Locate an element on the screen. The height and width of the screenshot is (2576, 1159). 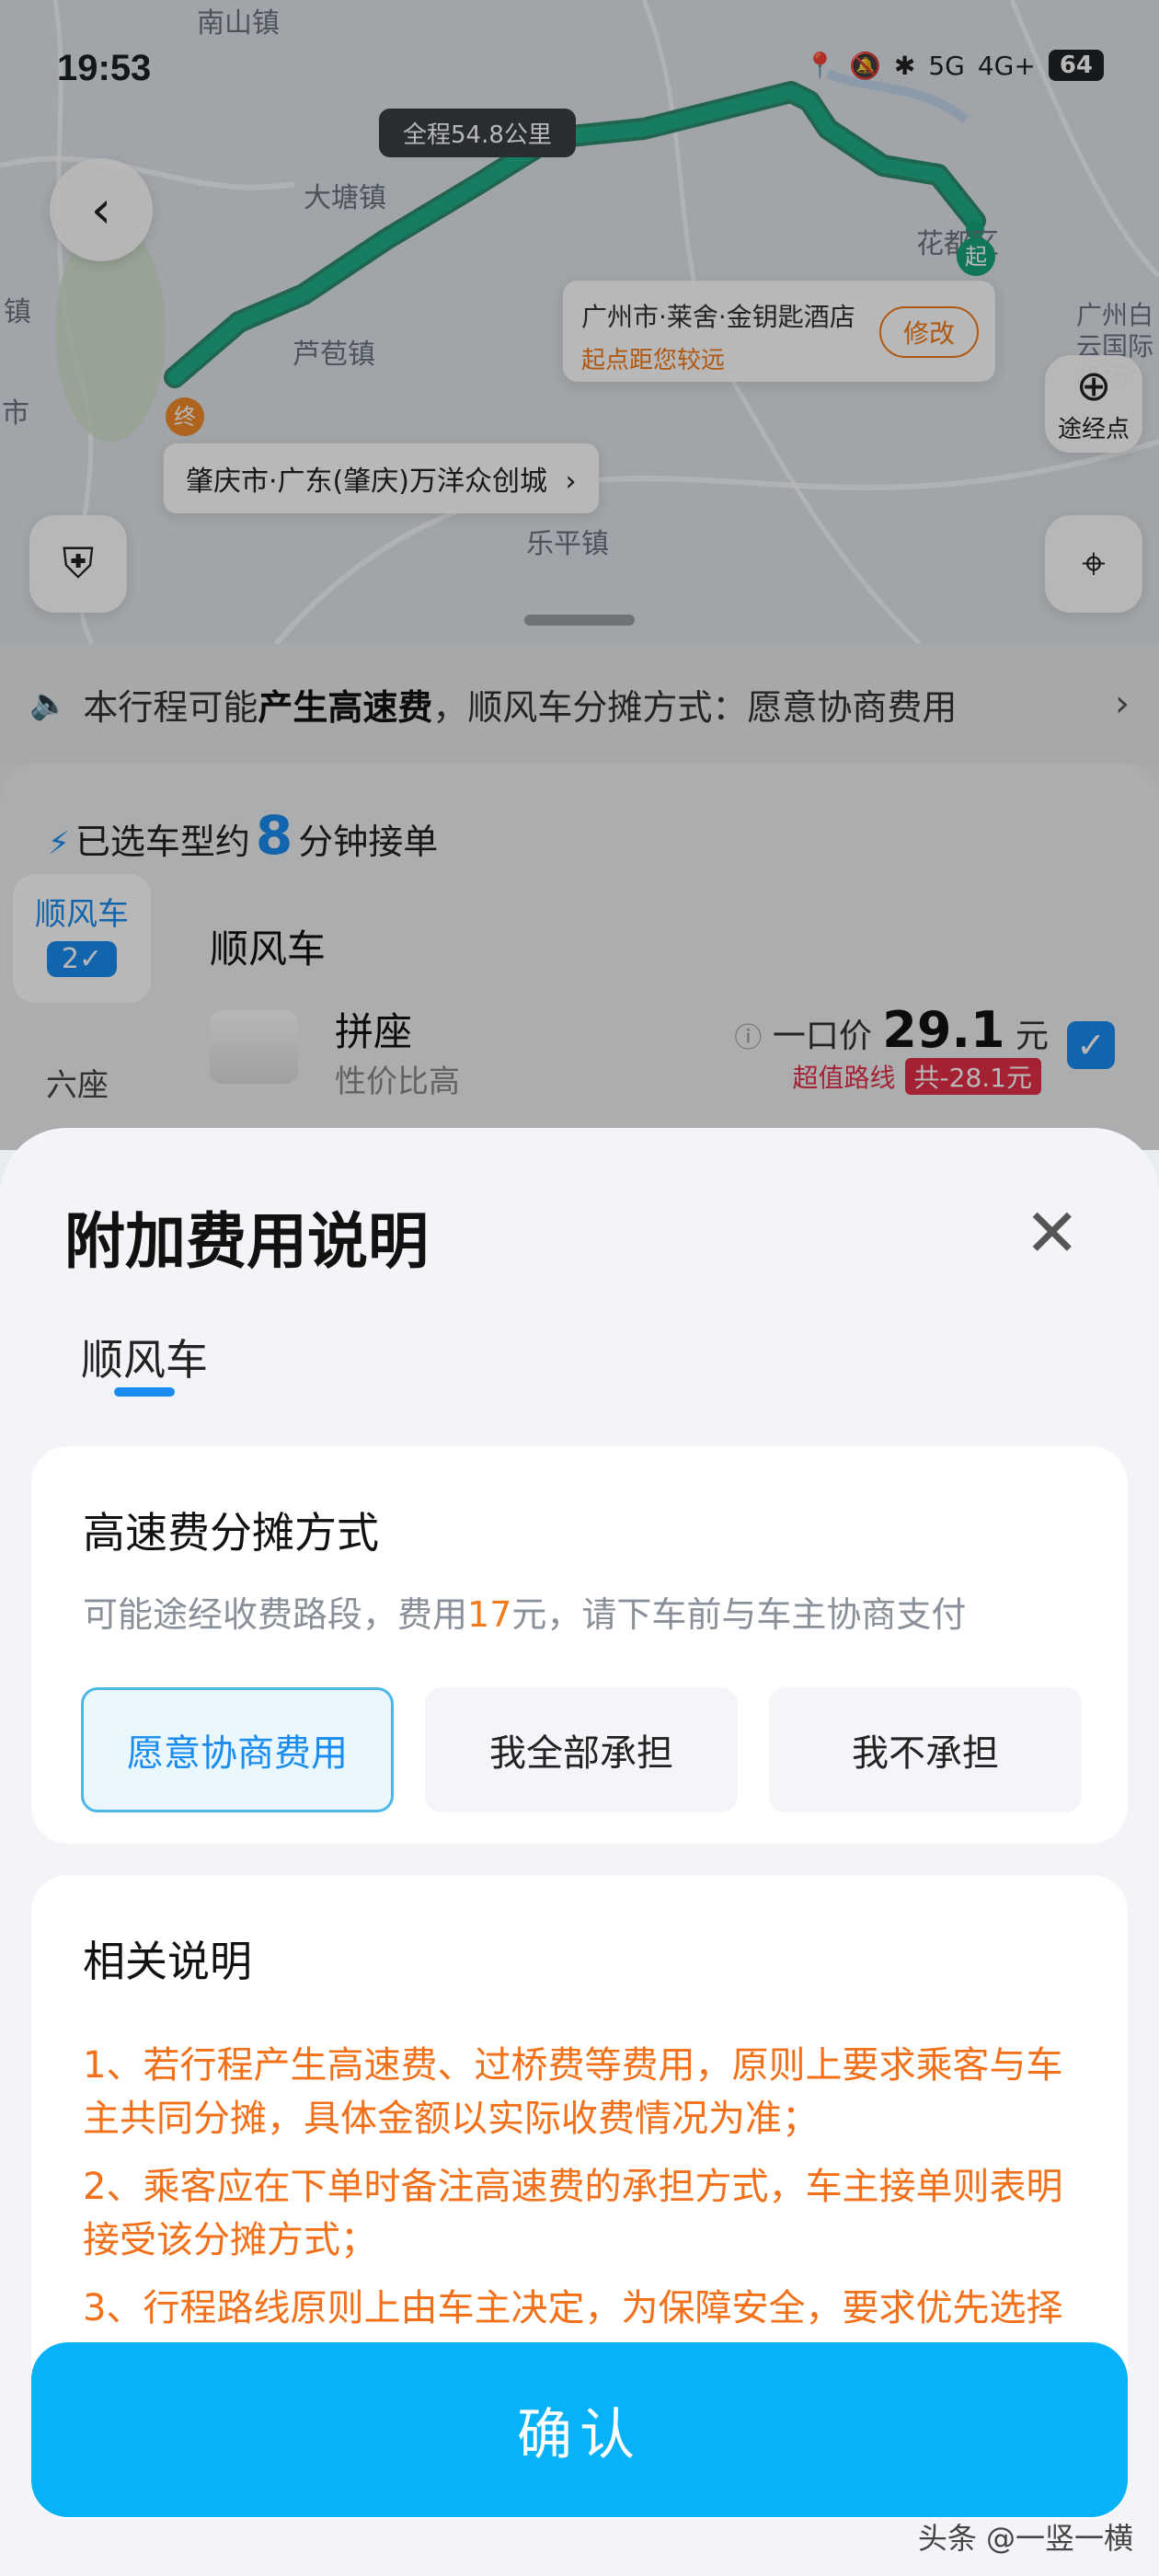
fee-split-desc: 可能途经收费路段，费用17元，请下车前与车主协商支付 is located at coordinates (524, 1611).